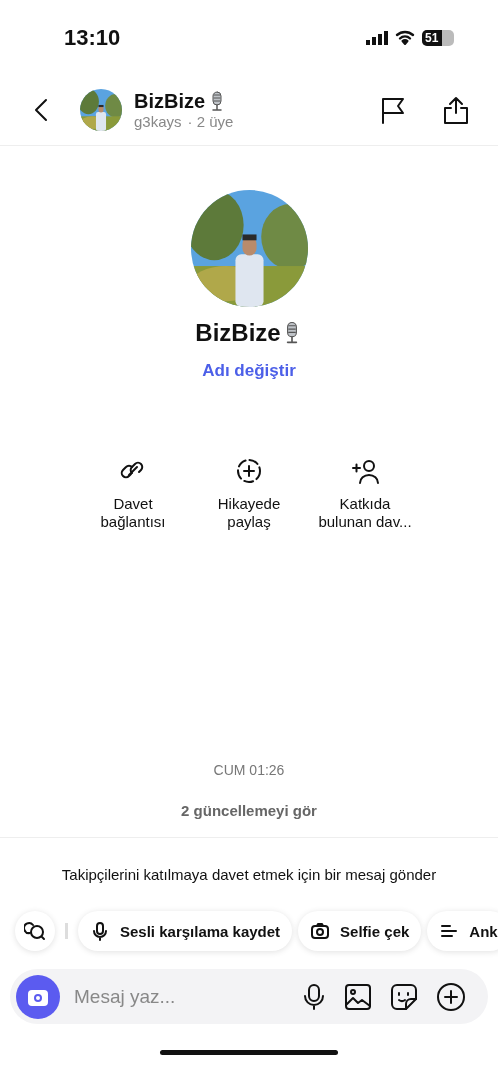 This screenshot has height=1080, width=498. What do you see at coordinates (377, 37) in the screenshot?
I see `signal-icon` at bounding box center [377, 37].